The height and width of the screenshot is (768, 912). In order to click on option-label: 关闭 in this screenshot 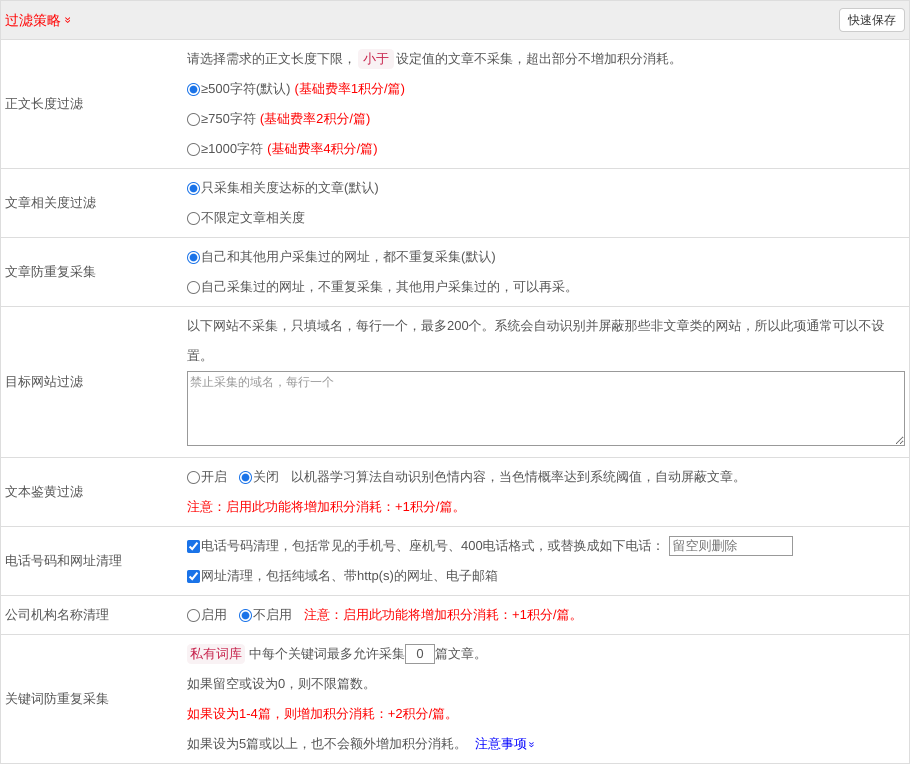, I will do `click(266, 477)`.